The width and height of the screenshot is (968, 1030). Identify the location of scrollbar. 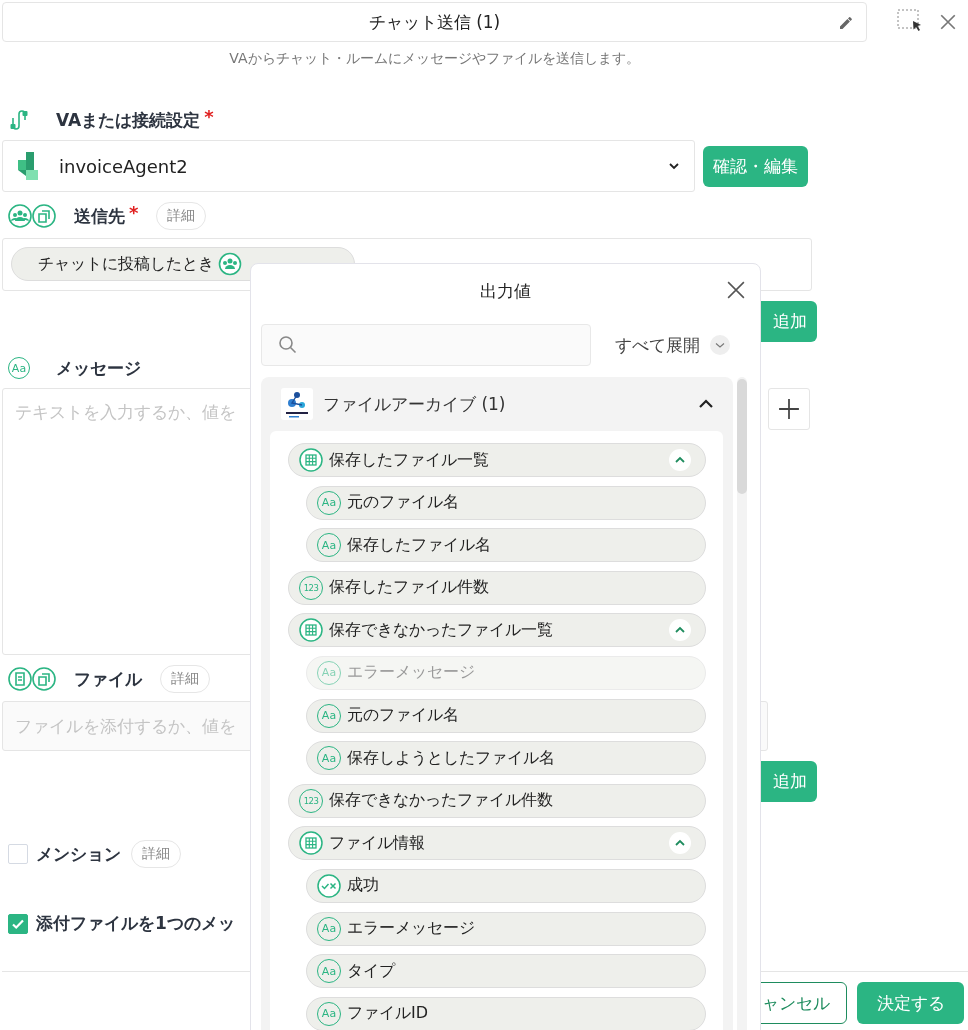
(742, 703).